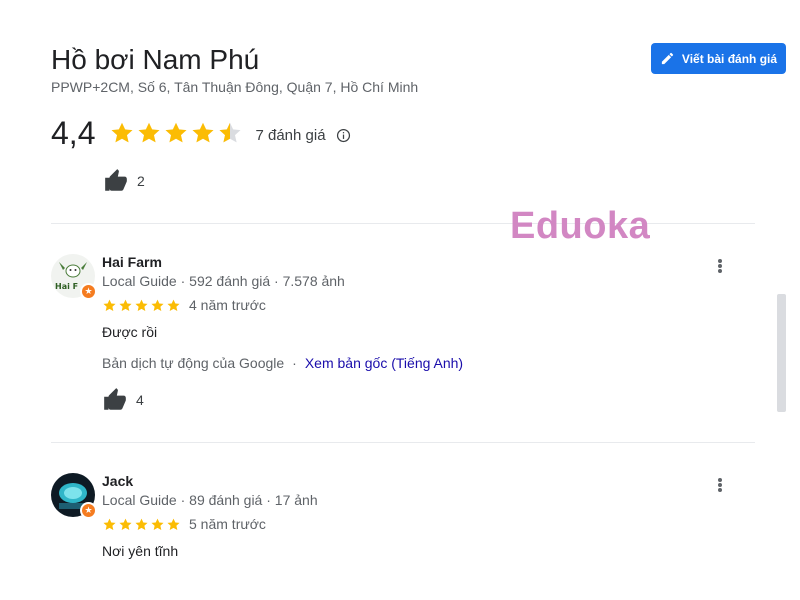 The image size is (800, 600). I want to click on place-title: Hồ bơi Nam Phú, so click(155, 59).